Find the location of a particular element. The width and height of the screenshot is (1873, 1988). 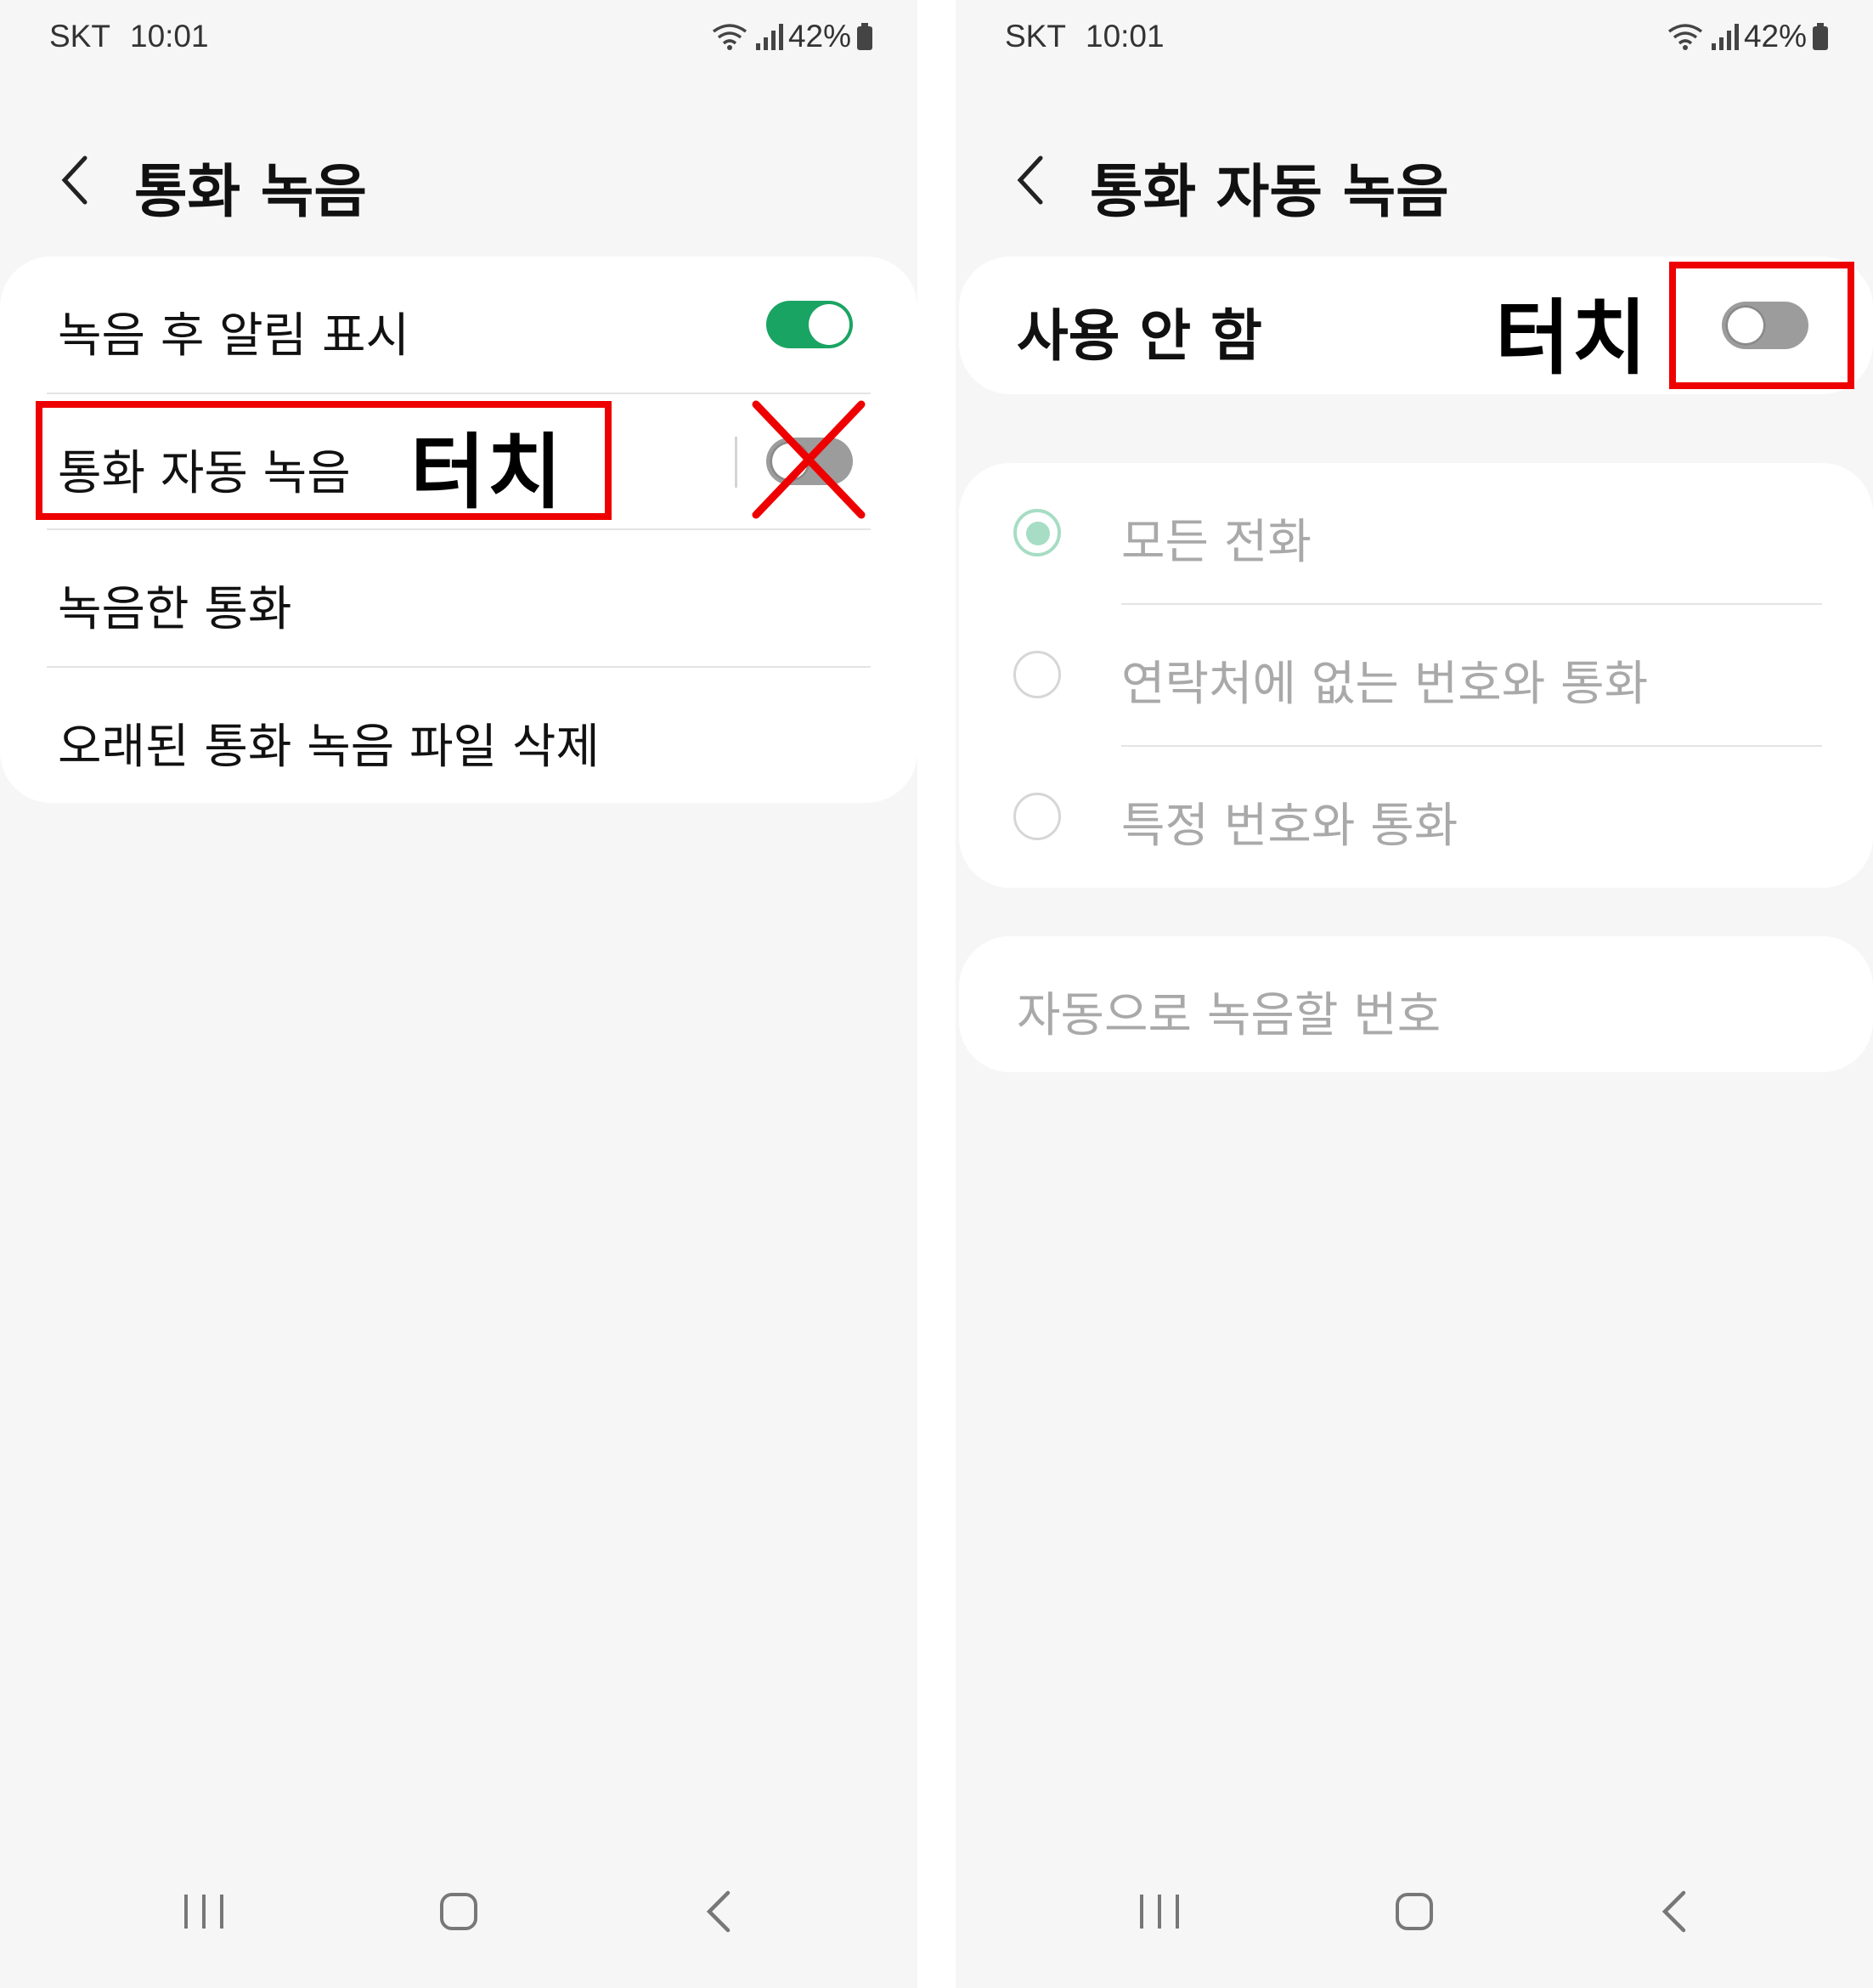

row-label: 녹음 후 알림 표시 is located at coordinates (234, 336).